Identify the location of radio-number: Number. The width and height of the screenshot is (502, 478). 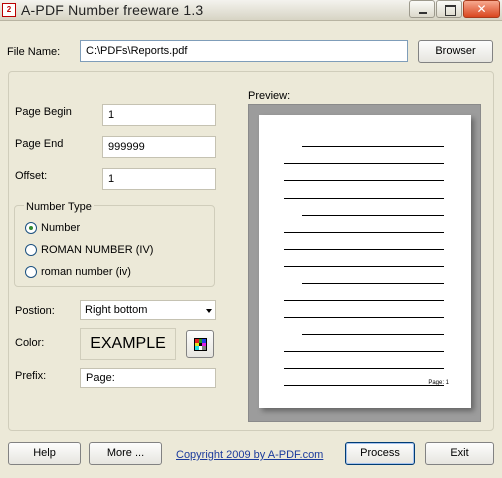
(52, 228).